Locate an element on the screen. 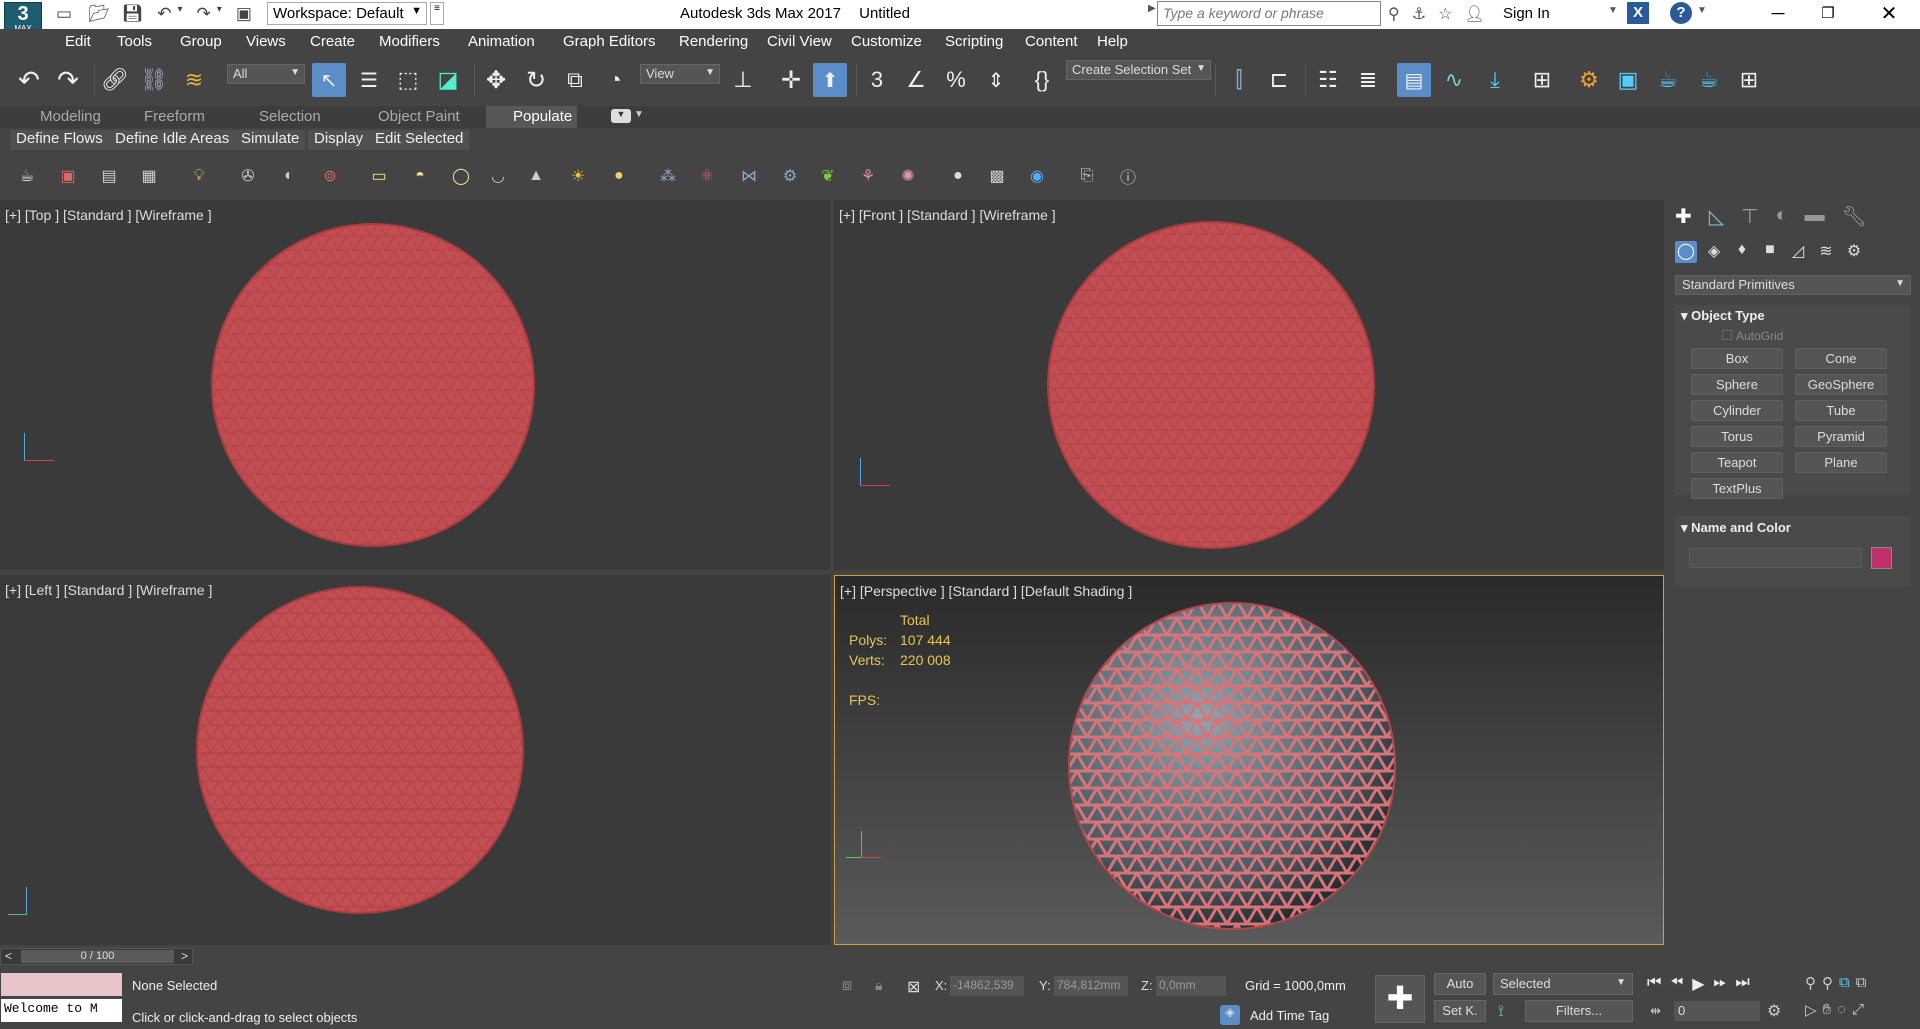 This screenshot has height=1029, width=1920. workspace-dropdown: Workspace: Default ▼ is located at coordinates (347, 13).